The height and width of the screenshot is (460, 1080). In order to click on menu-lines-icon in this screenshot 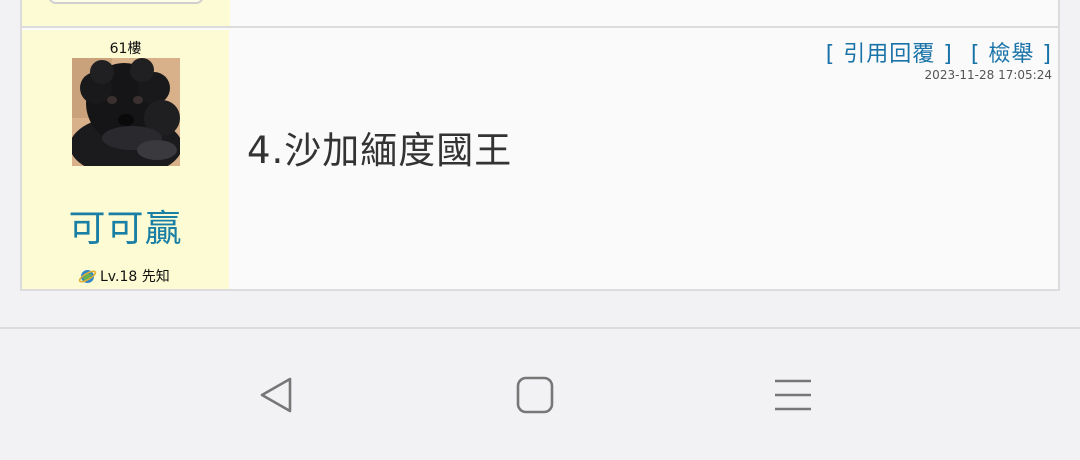, I will do `click(793, 397)`.